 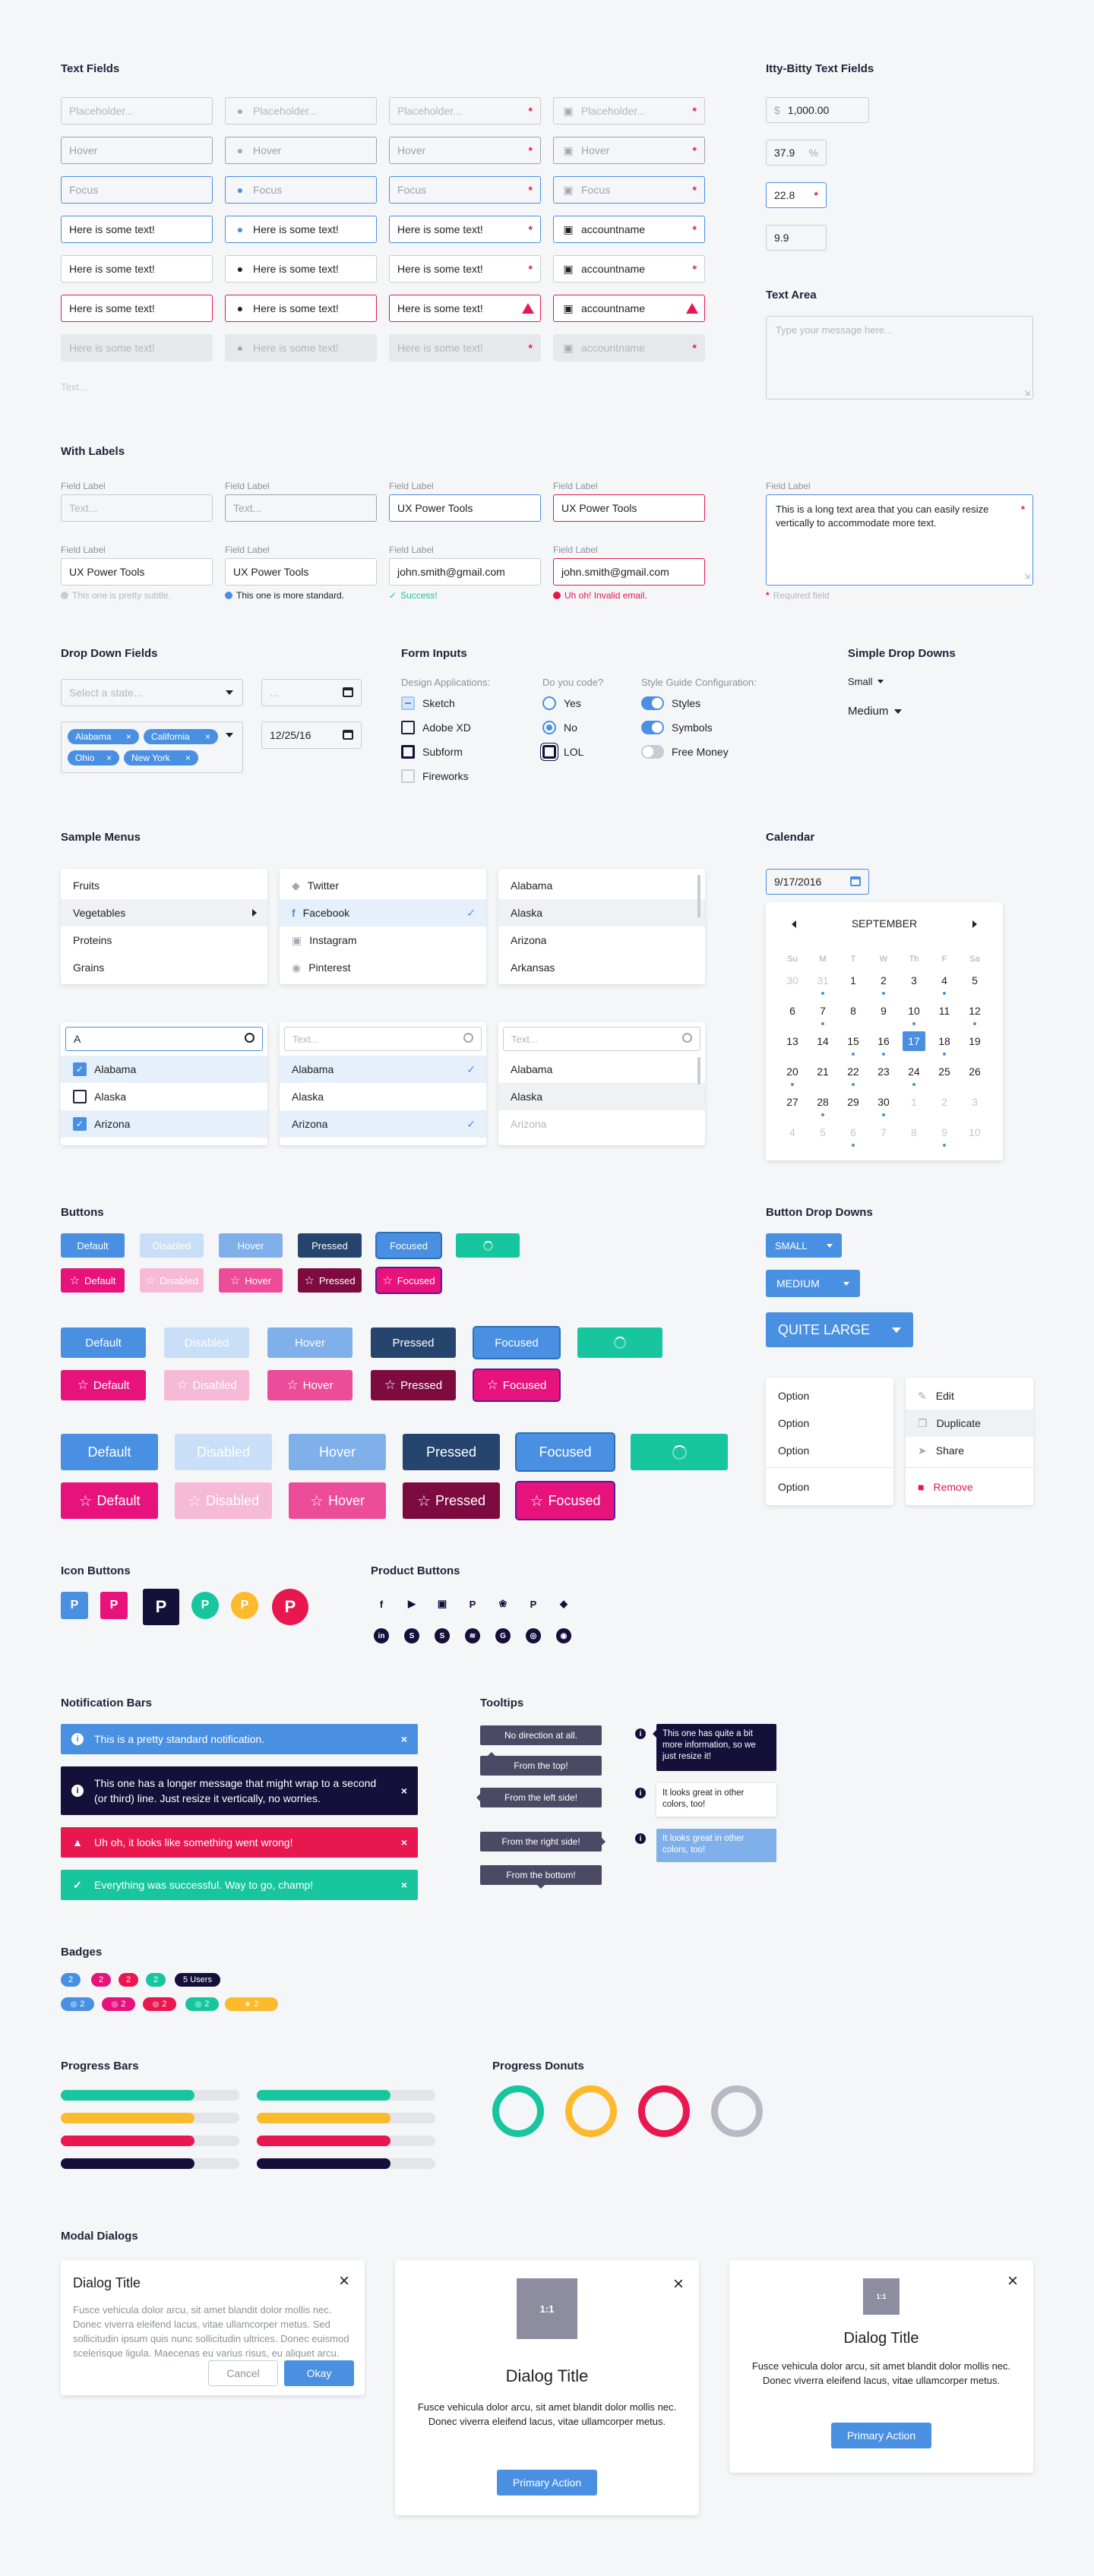 What do you see at coordinates (301, 269) in the screenshot?
I see `text-field-filled-user: ● Here is some text!` at bounding box center [301, 269].